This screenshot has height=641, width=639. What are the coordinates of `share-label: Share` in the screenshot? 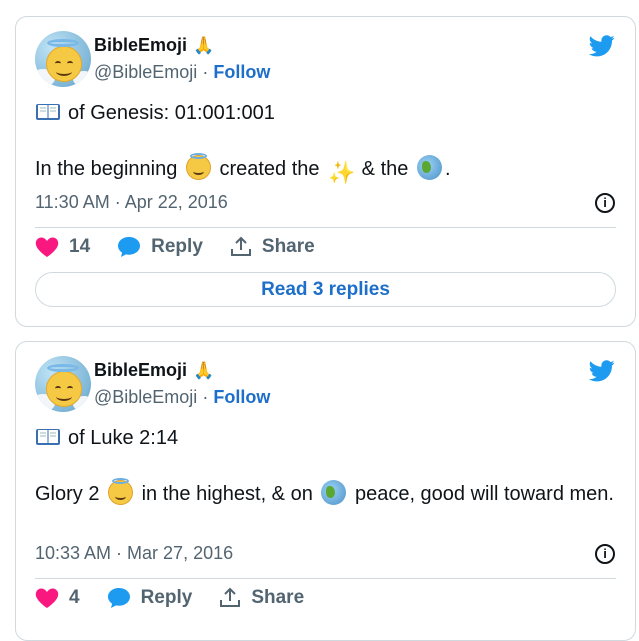 It's located at (288, 246).